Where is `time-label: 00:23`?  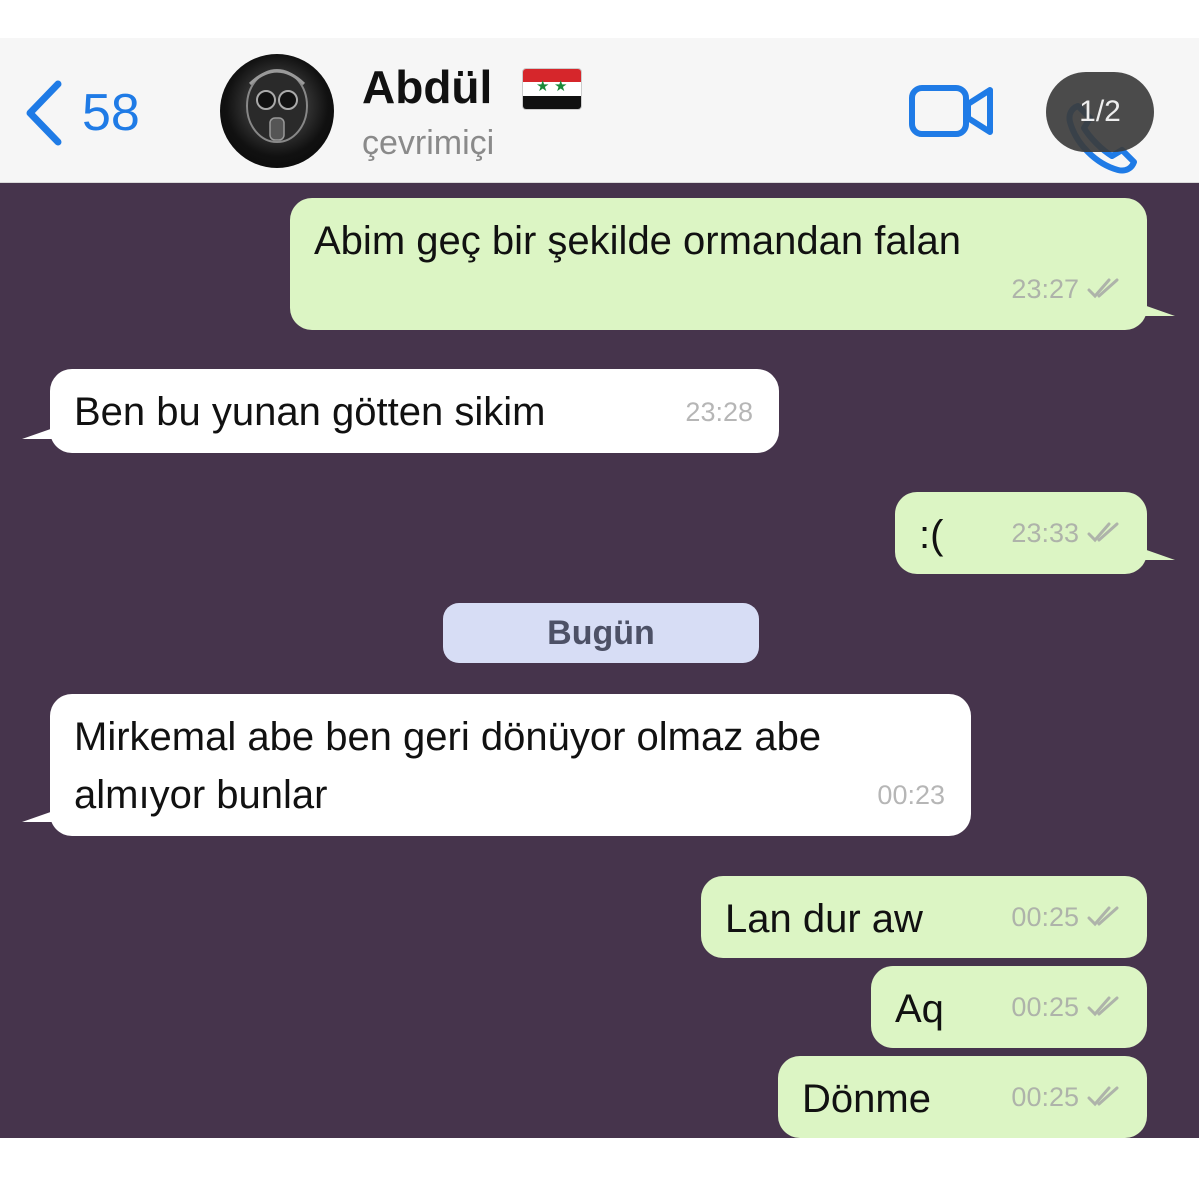
time-label: 00:23 is located at coordinates (911, 795).